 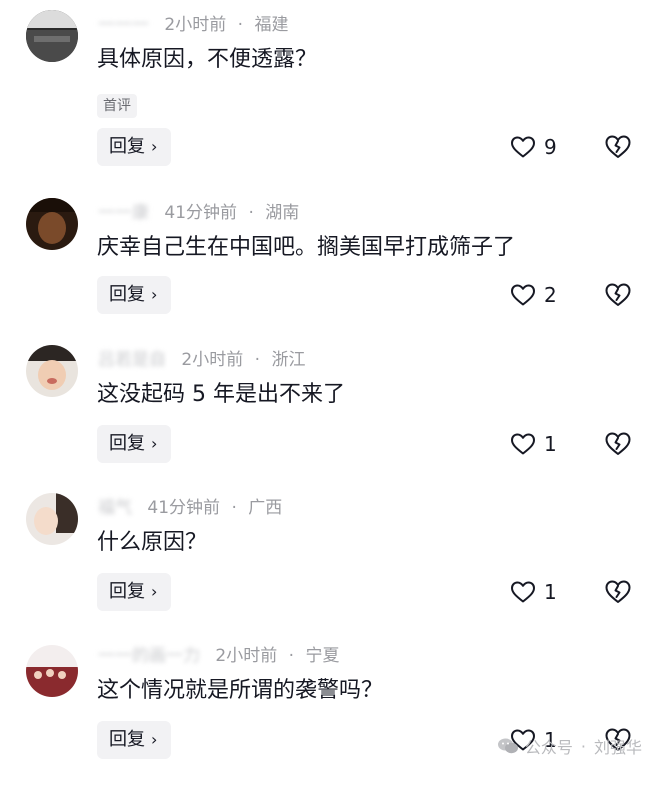 I want to click on watermark: 公众号 · 刘强华, so click(x=569, y=746).